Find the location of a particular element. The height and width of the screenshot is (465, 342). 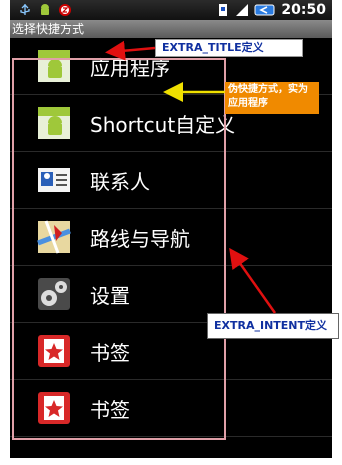

status-bar: 20:50 is located at coordinates (171, 10).